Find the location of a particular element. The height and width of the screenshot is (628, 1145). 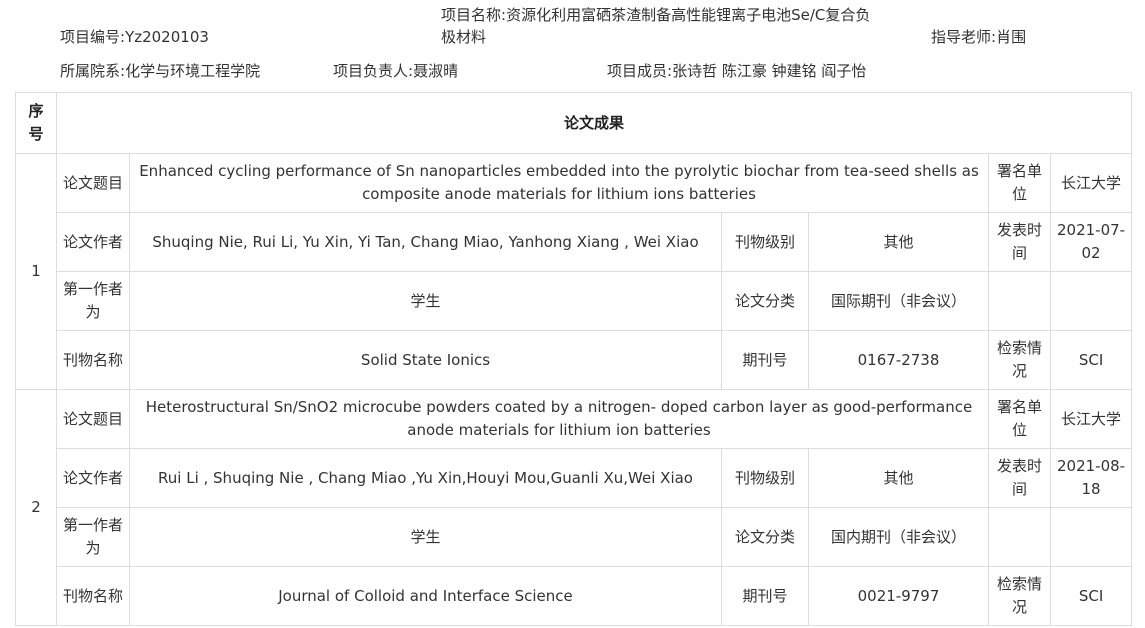

members-value: 张诗哲 陈江豪 钟建铭 阎子怡 is located at coordinates (769, 71).